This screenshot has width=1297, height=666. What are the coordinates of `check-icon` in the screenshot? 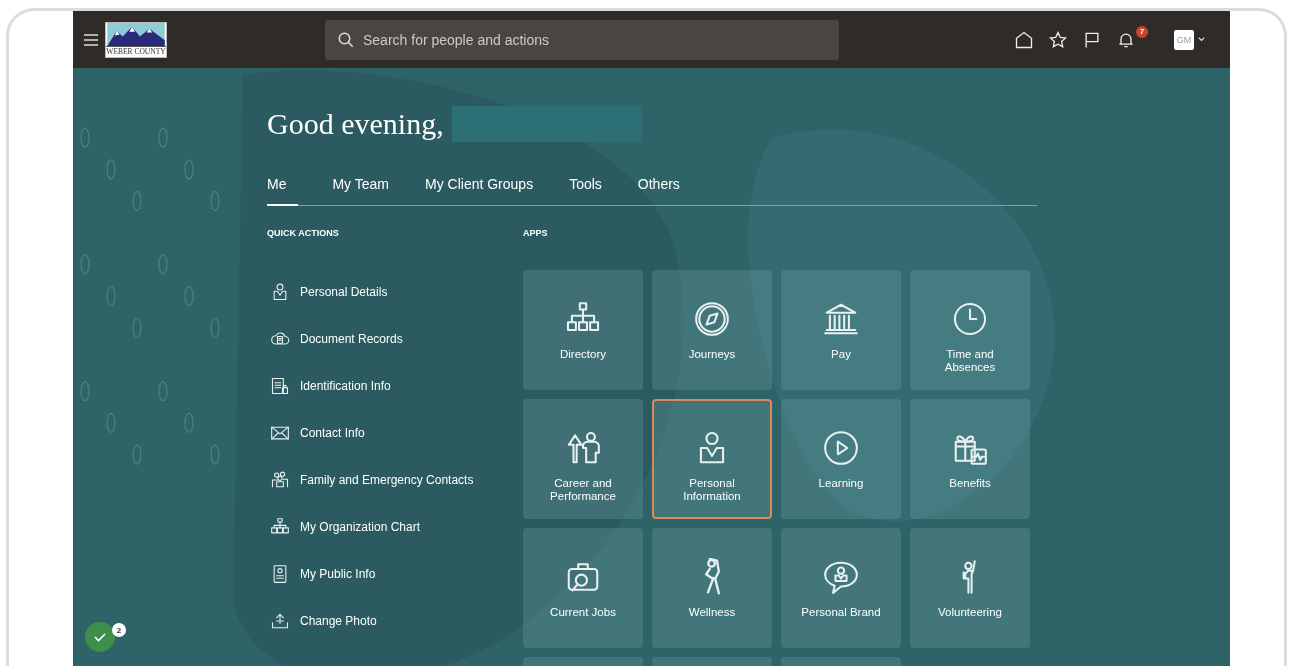 It's located at (100, 637).